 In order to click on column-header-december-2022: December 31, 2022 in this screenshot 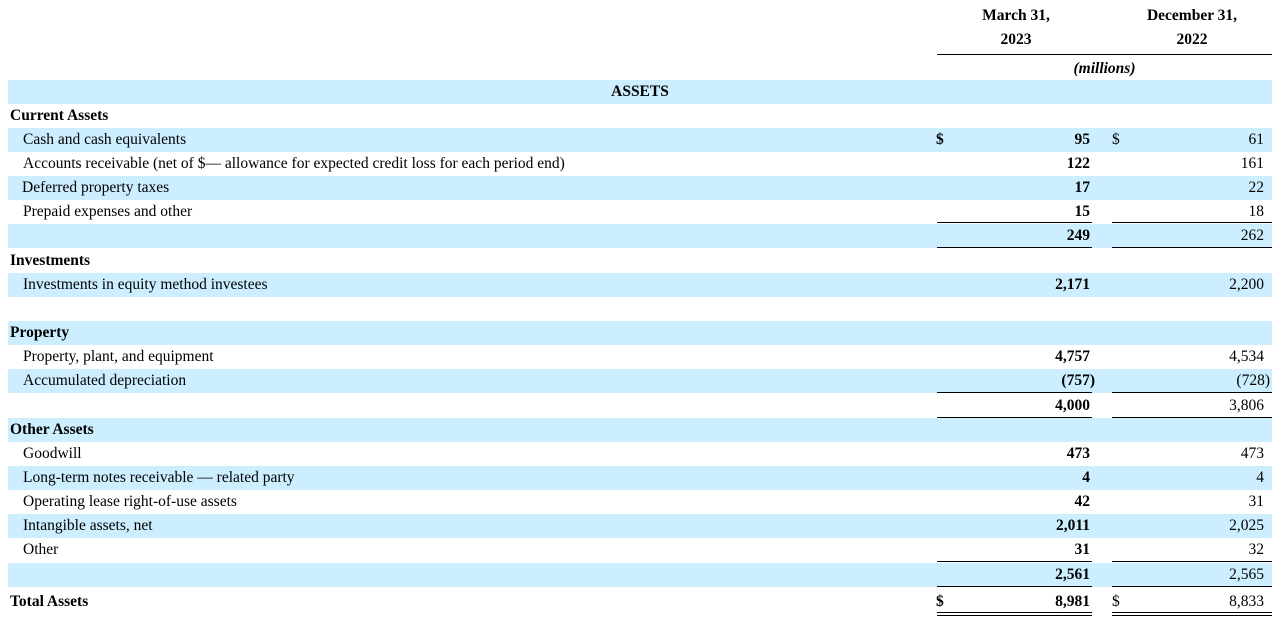, I will do `click(1192, 28)`.